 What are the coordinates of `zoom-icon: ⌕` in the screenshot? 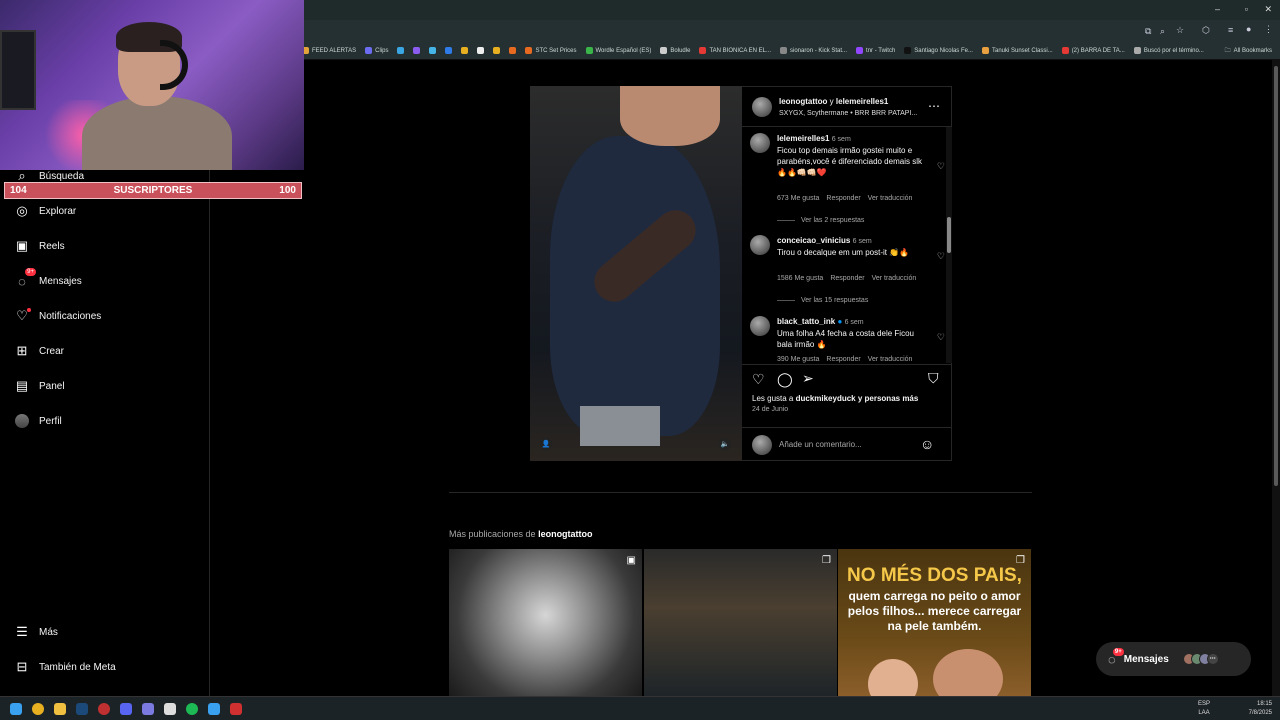 It's located at (1162, 31).